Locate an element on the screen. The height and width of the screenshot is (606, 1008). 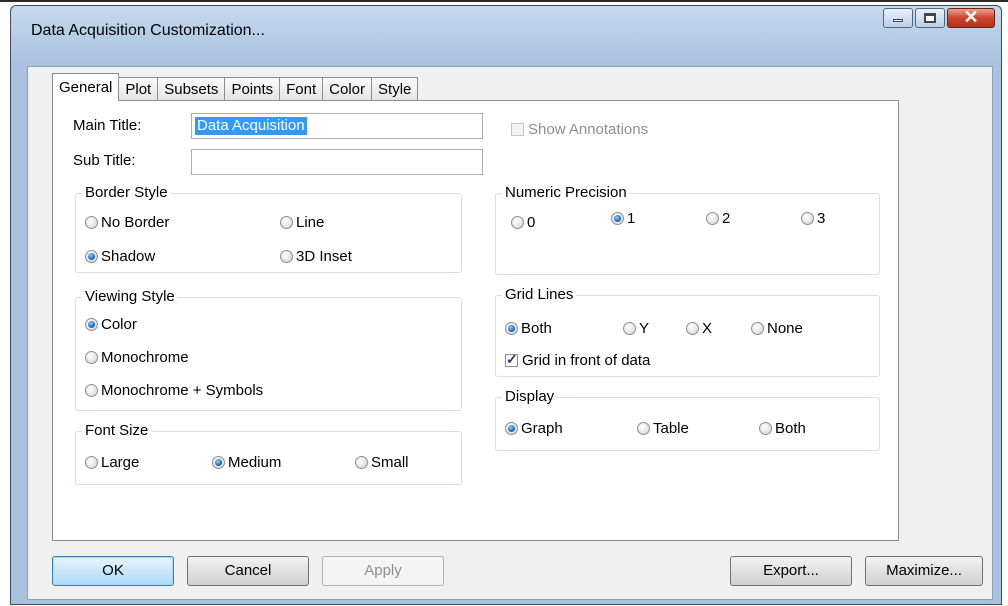
caption-buttons: ✕ is located at coordinates (938, 18).